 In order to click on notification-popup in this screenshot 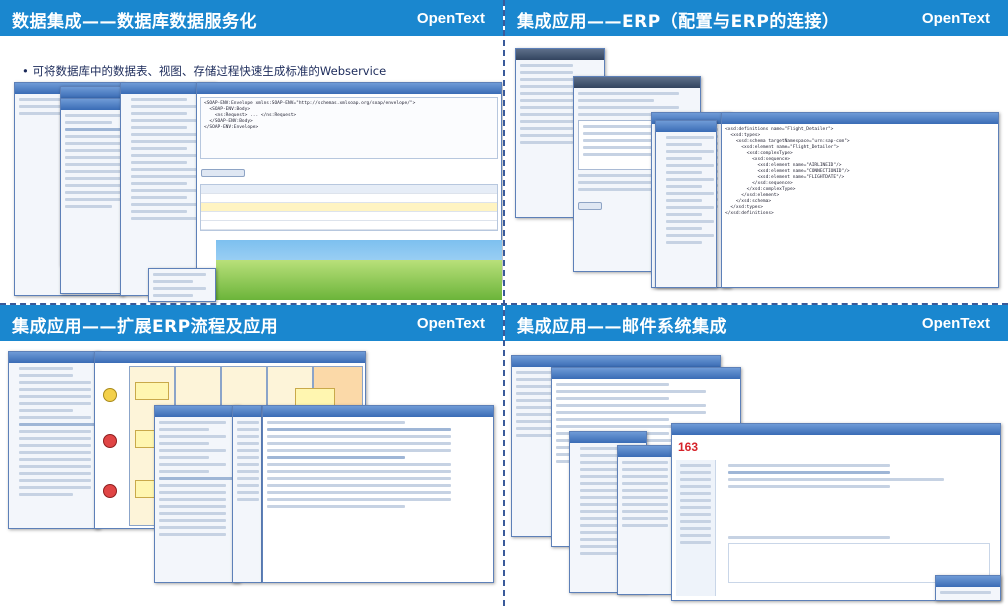, I will do `click(968, 588)`.